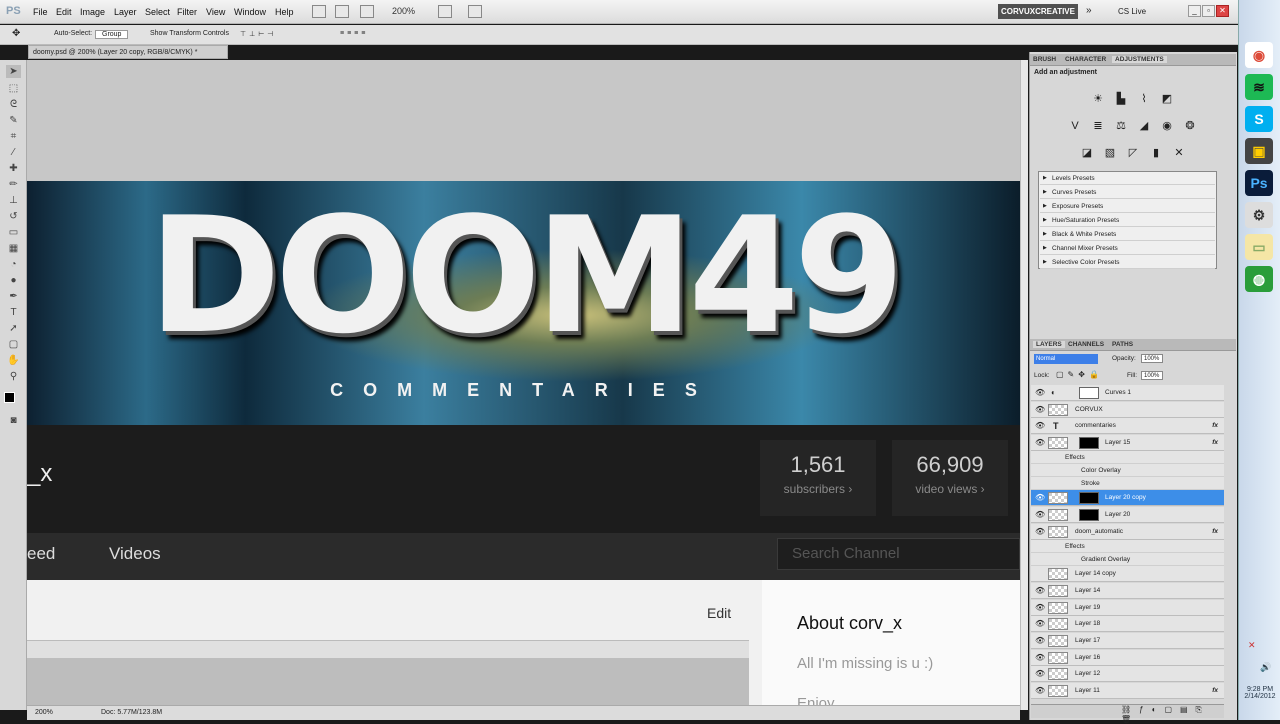 The height and width of the screenshot is (724, 1280). I want to click on distribute-icons: ≡≡≡≡, so click(354, 33).